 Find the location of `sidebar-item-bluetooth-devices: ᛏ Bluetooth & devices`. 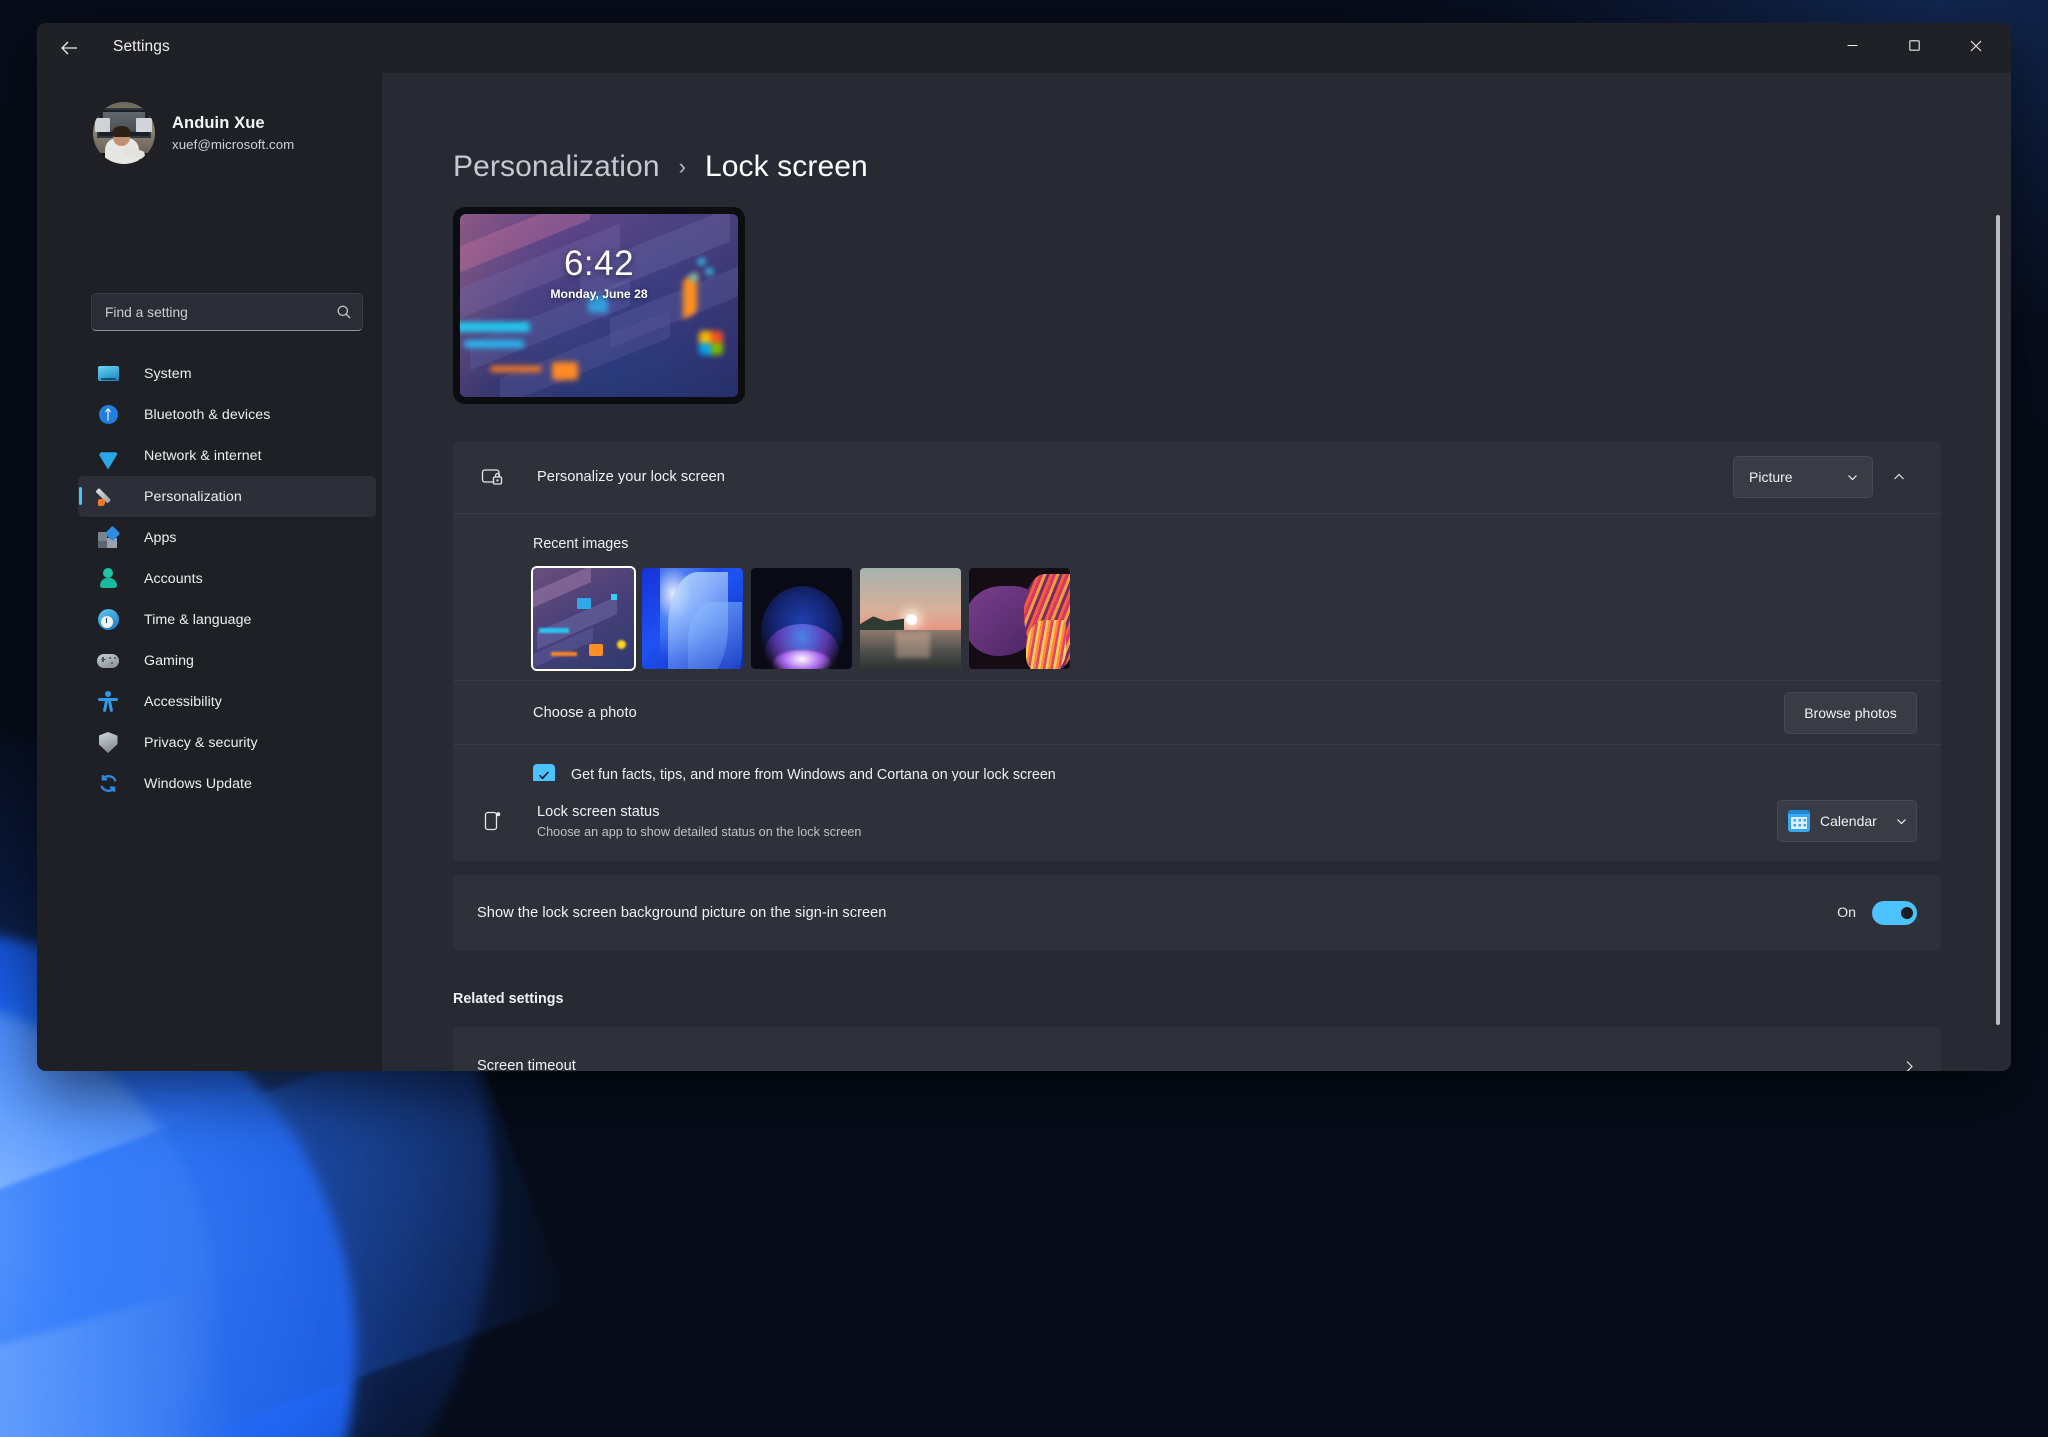

sidebar-item-bluetooth-devices: ᛏ Bluetooth & devices is located at coordinates (227, 414).